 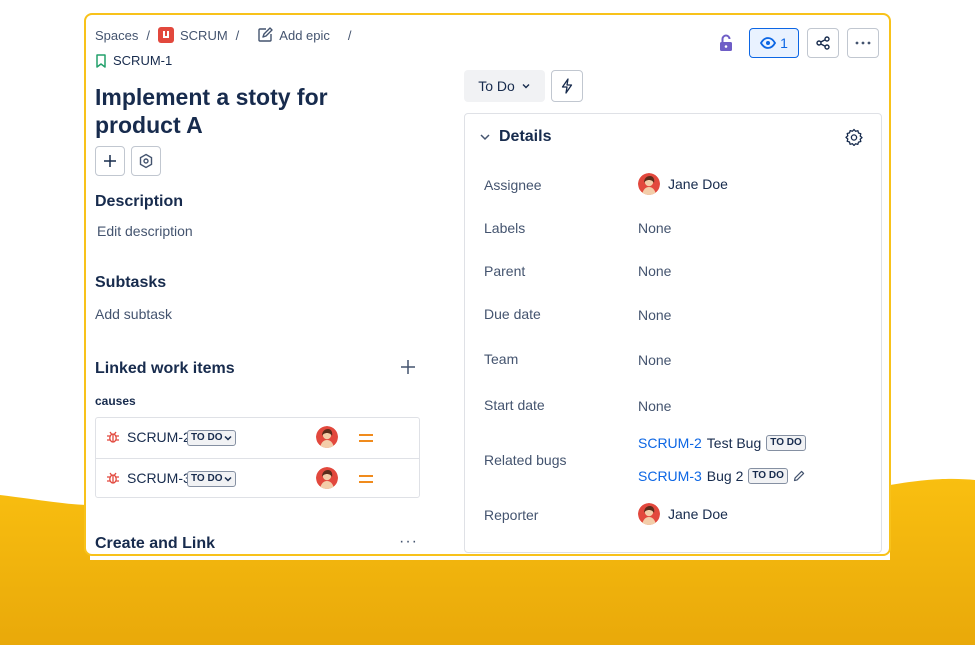 I want to click on more-icon, so click(x=863, y=43).